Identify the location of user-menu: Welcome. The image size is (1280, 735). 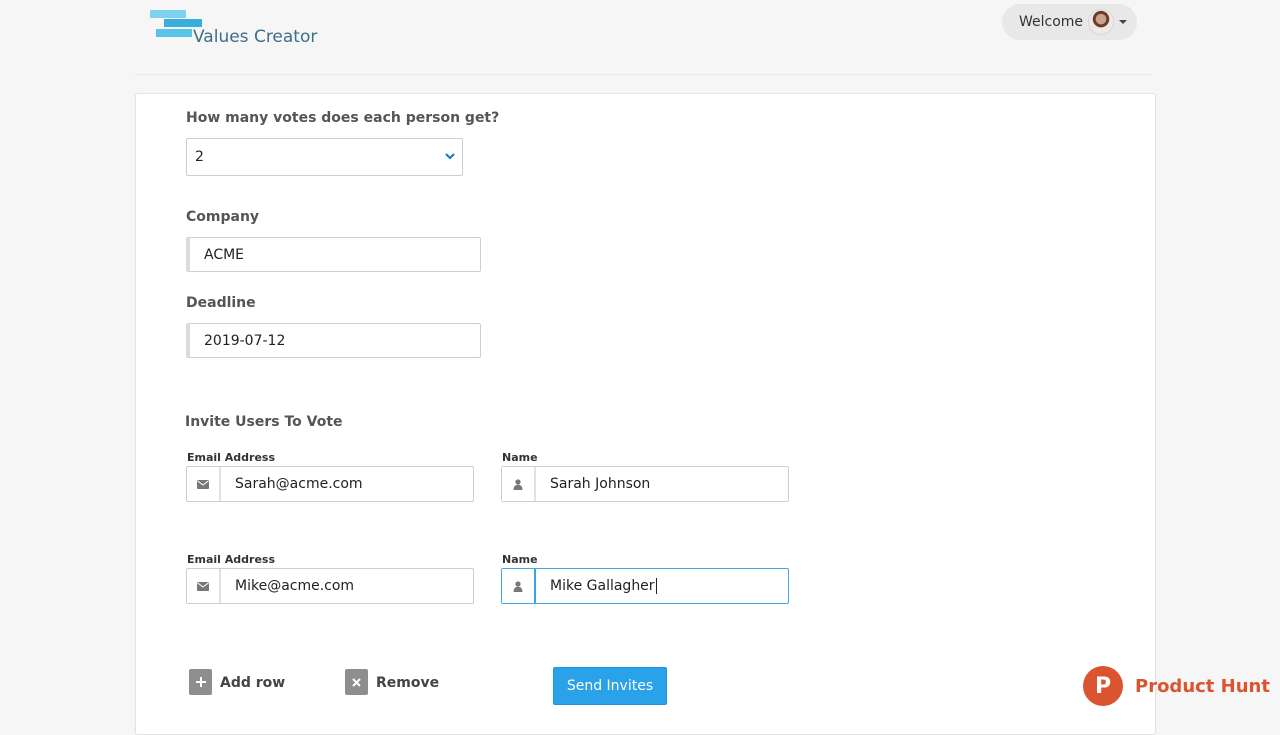
(1069, 22).